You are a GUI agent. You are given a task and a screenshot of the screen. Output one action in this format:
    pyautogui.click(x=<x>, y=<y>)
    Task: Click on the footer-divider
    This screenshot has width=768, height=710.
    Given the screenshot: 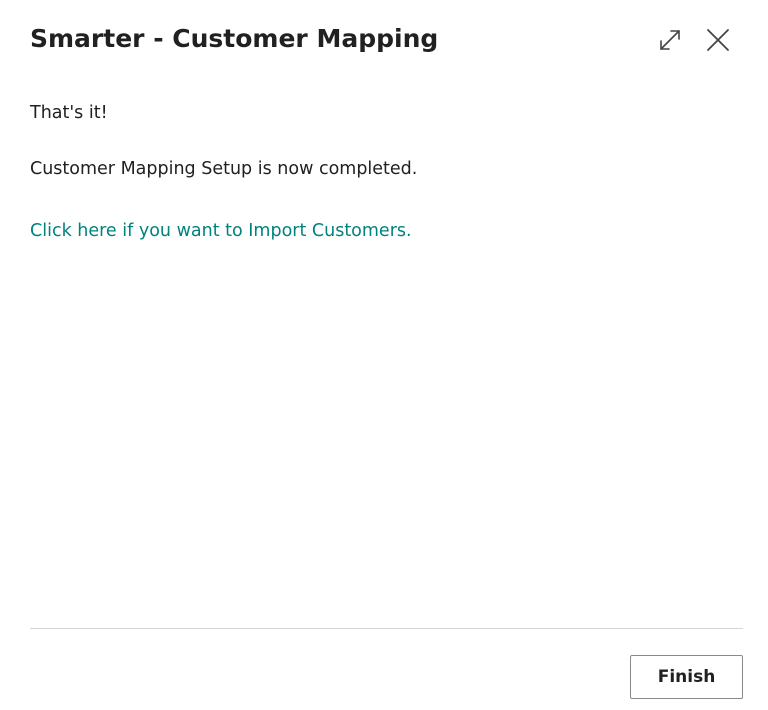 What is the action you would take?
    pyautogui.click(x=386, y=628)
    